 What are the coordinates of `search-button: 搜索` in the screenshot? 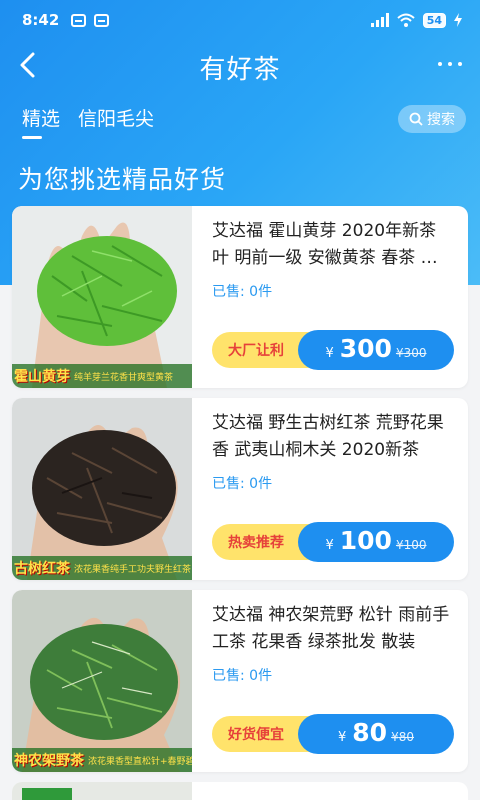 It's located at (432, 119).